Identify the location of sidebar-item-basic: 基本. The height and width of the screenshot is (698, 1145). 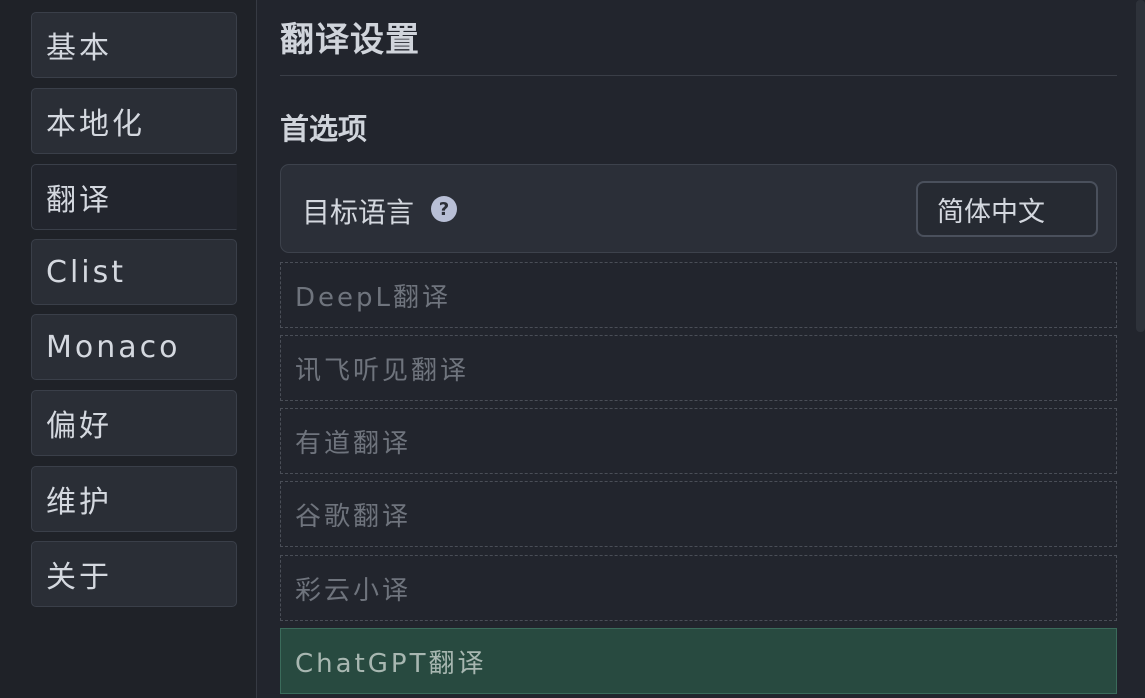
(134, 45).